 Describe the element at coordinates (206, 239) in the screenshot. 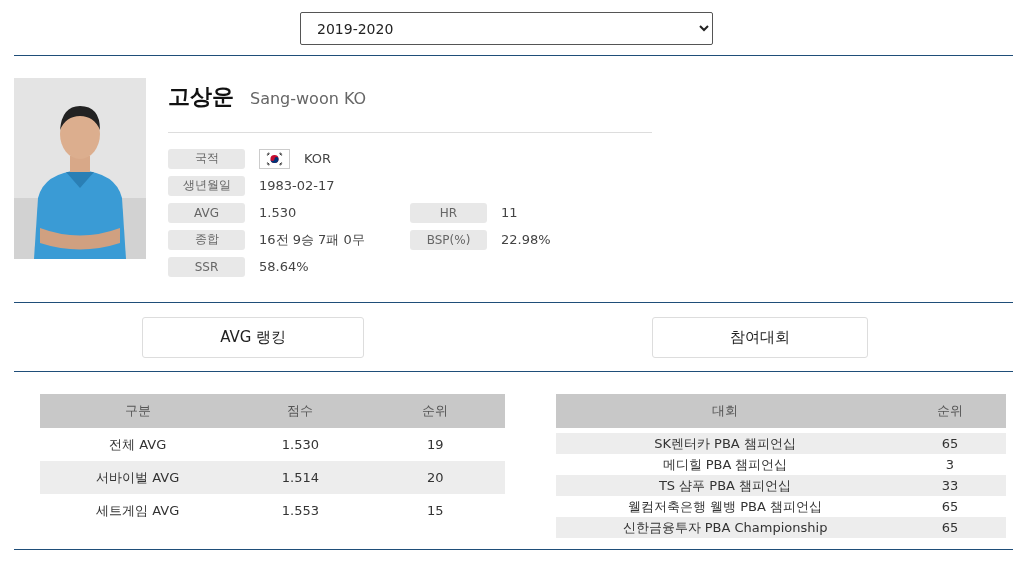

I see `info-label: 종합` at that location.